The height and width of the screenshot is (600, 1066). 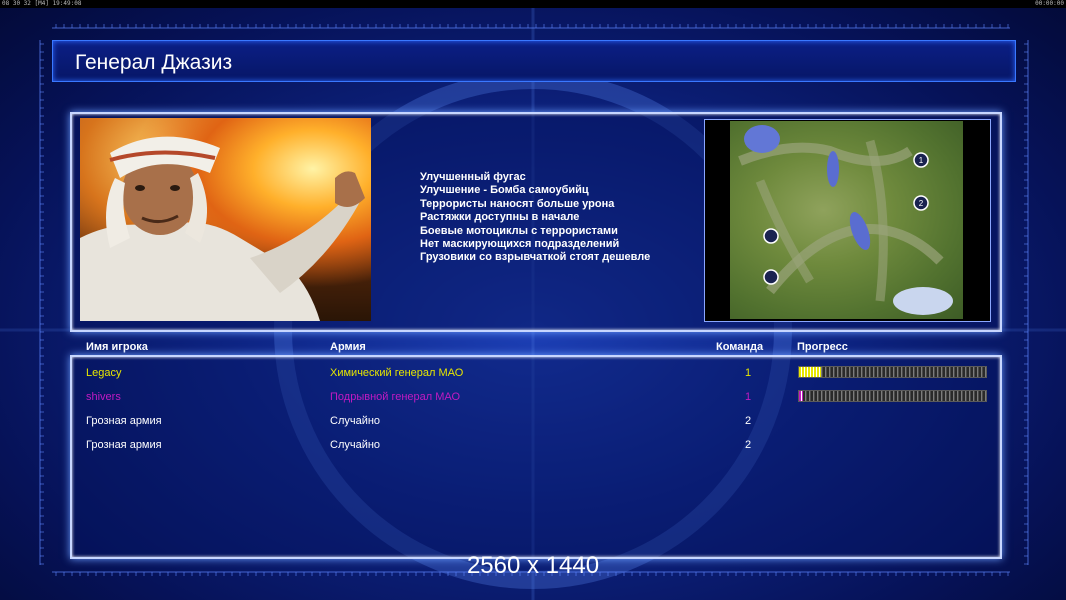 I want to click on status-left: 08 30 32 [M4] 19:49:08, so click(x=42, y=3).